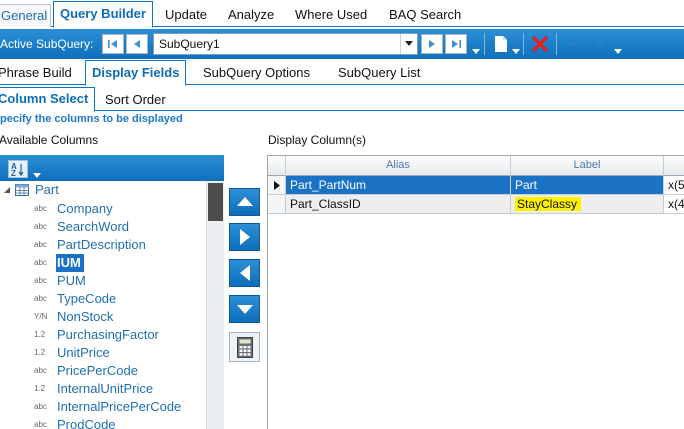 The height and width of the screenshot is (429, 684). I want to click on available-columns-toolbar: AZ, so click(112, 168).